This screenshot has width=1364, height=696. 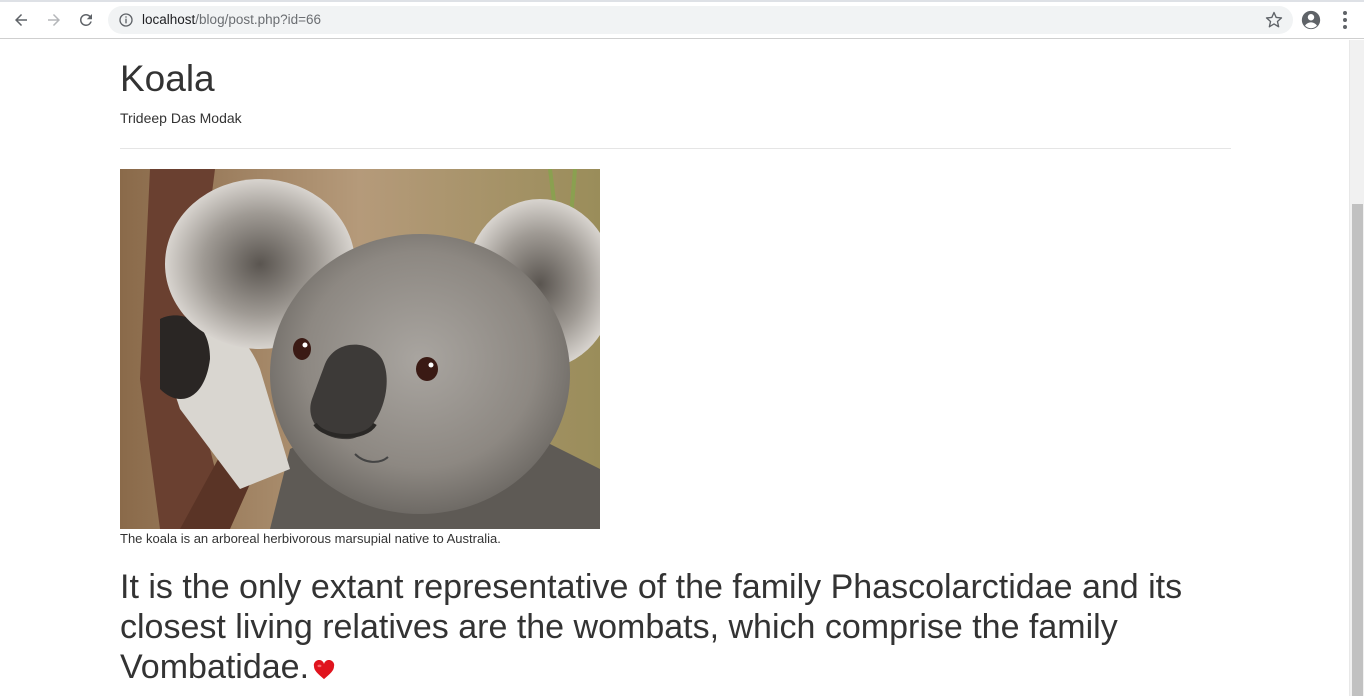 I want to click on reload-button, so click(x=86, y=20).